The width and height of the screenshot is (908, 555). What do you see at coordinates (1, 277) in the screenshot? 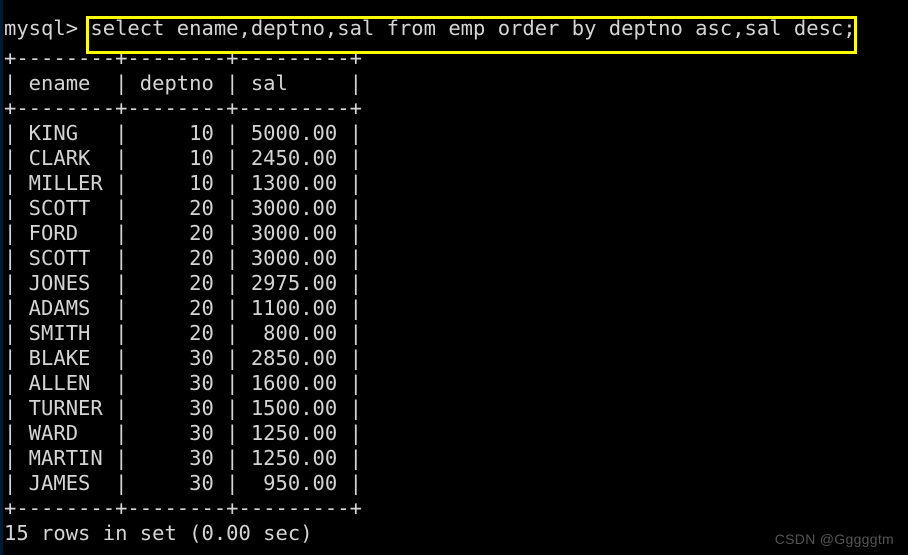
I see `window-edge-strip` at bounding box center [1, 277].